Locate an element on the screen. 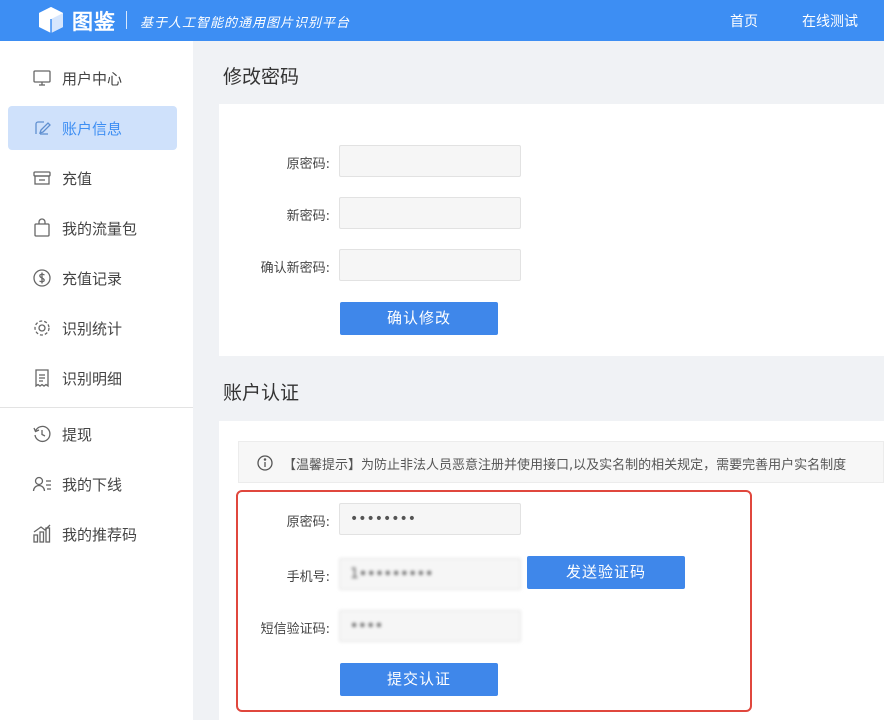 This screenshot has width=884, height=720. nav-home-link: 首页 is located at coordinates (744, 21).